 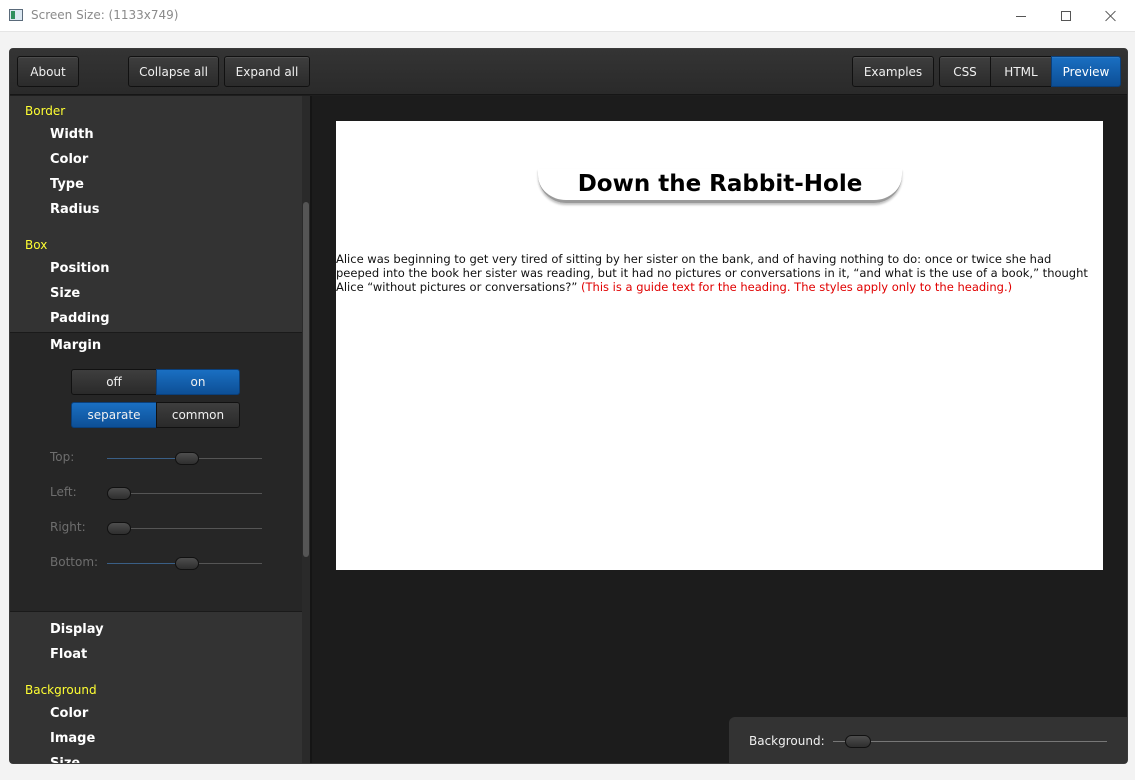 I want to click on section-box-heading: Box, so click(x=36, y=245).